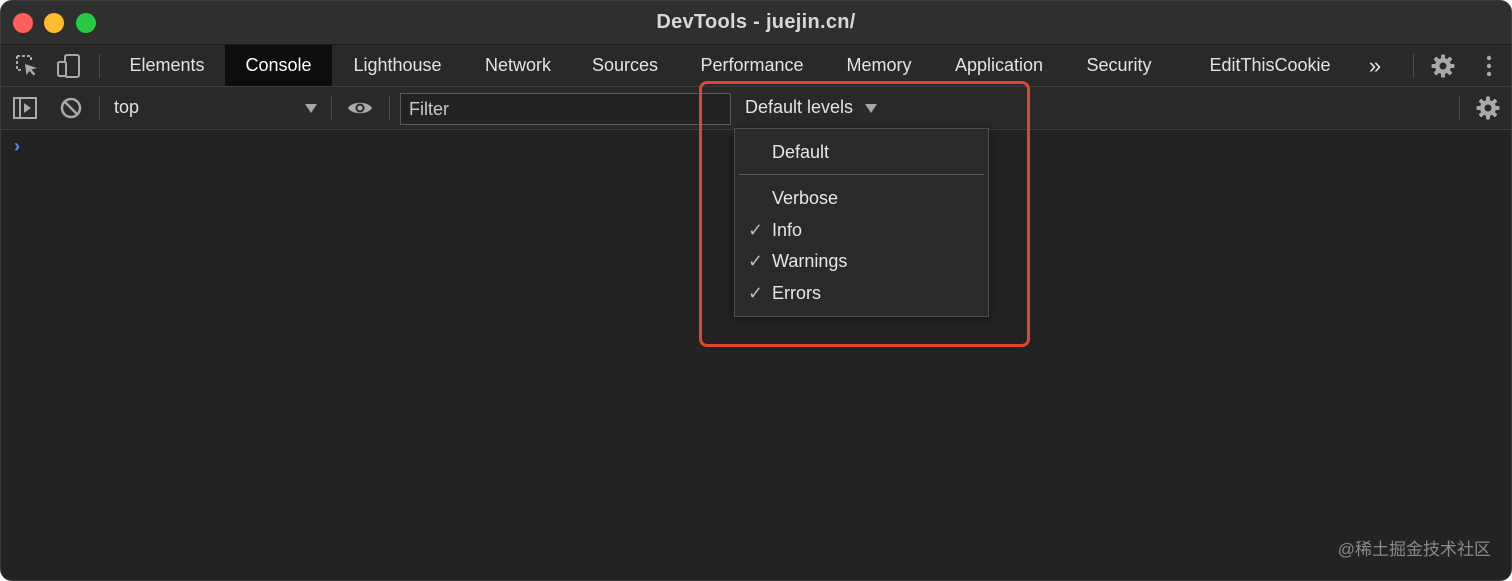  Describe the element at coordinates (397, 65) in the screenshot. I see `tab-lighthouse: Lighthouse` at that location.